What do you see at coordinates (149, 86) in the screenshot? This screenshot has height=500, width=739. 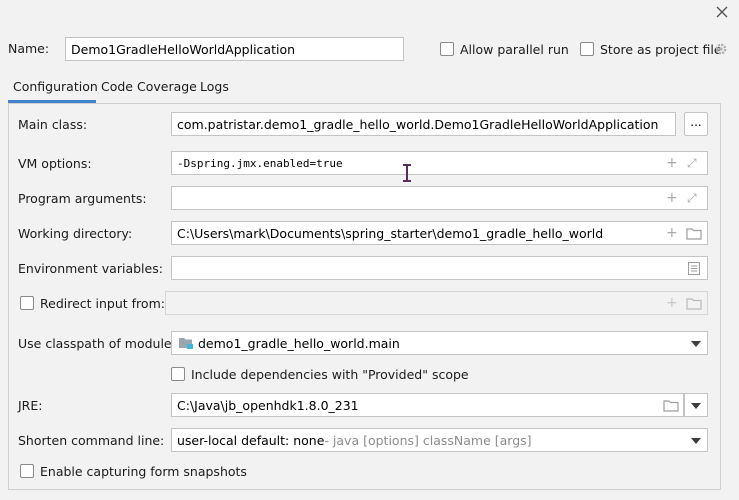 I see `tab-code-coverage: Code Coverage` at bounding box center [149, 86].